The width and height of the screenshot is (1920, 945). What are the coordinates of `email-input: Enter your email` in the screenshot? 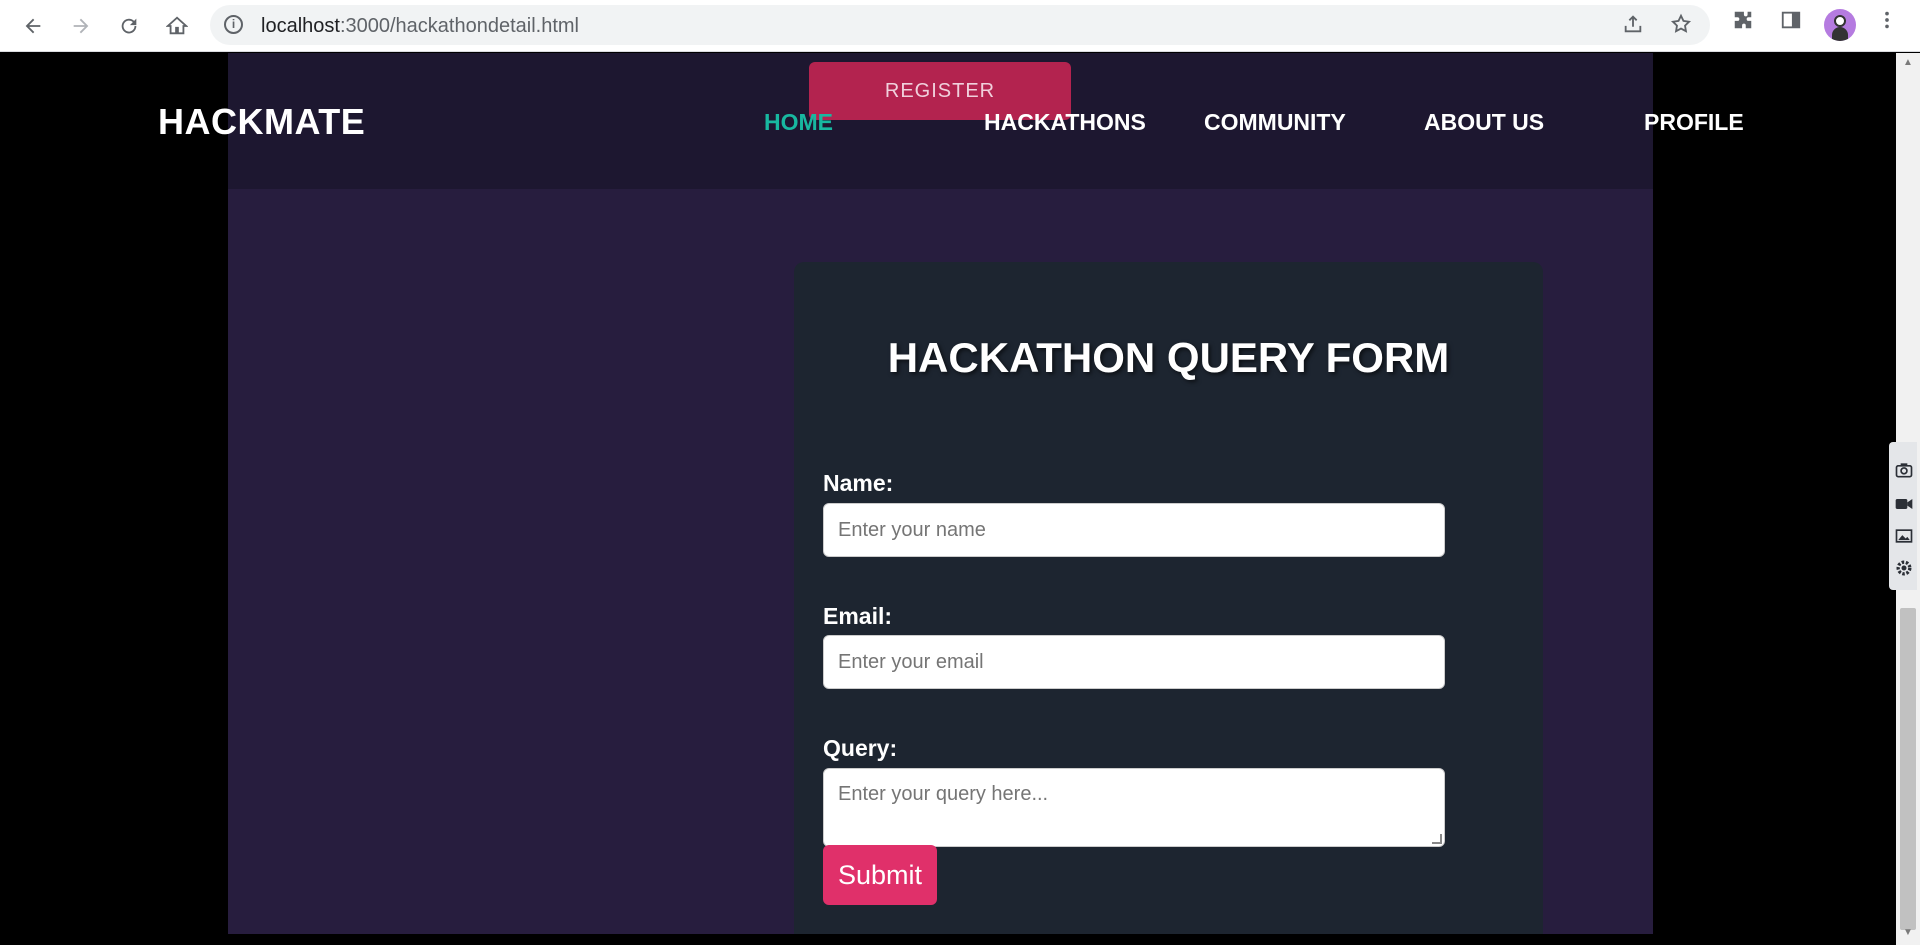 It's located at (1134, 662).